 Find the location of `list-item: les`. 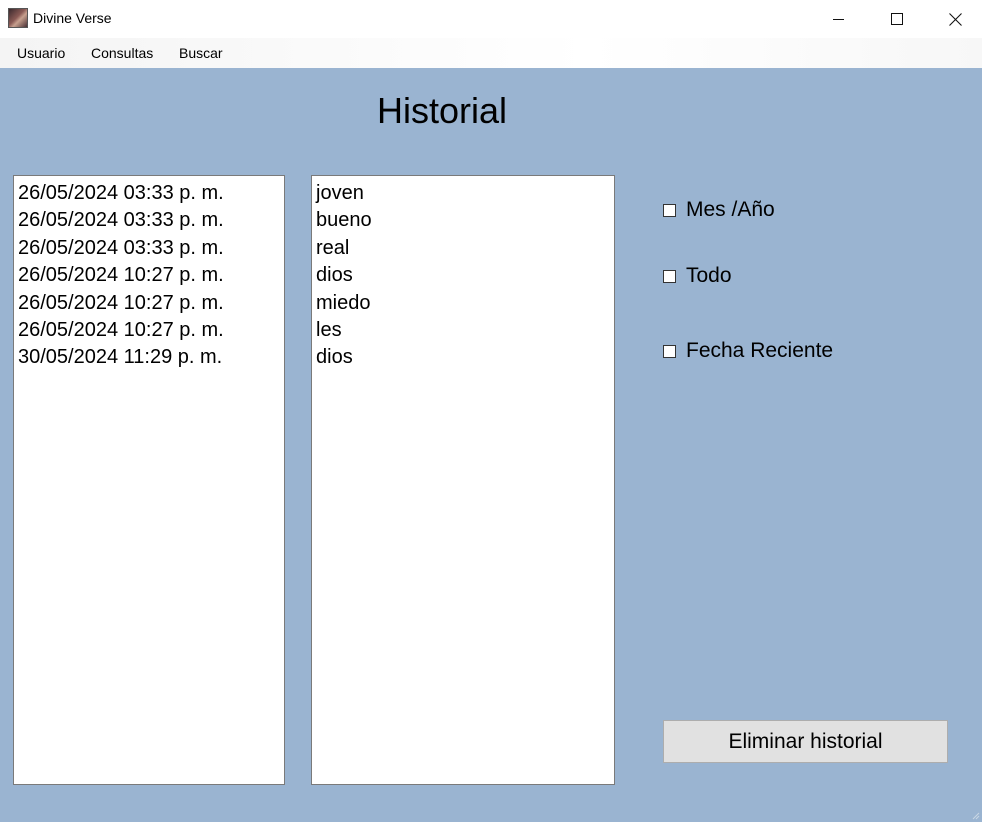

list-item: les is located at coordinates (463, 330).